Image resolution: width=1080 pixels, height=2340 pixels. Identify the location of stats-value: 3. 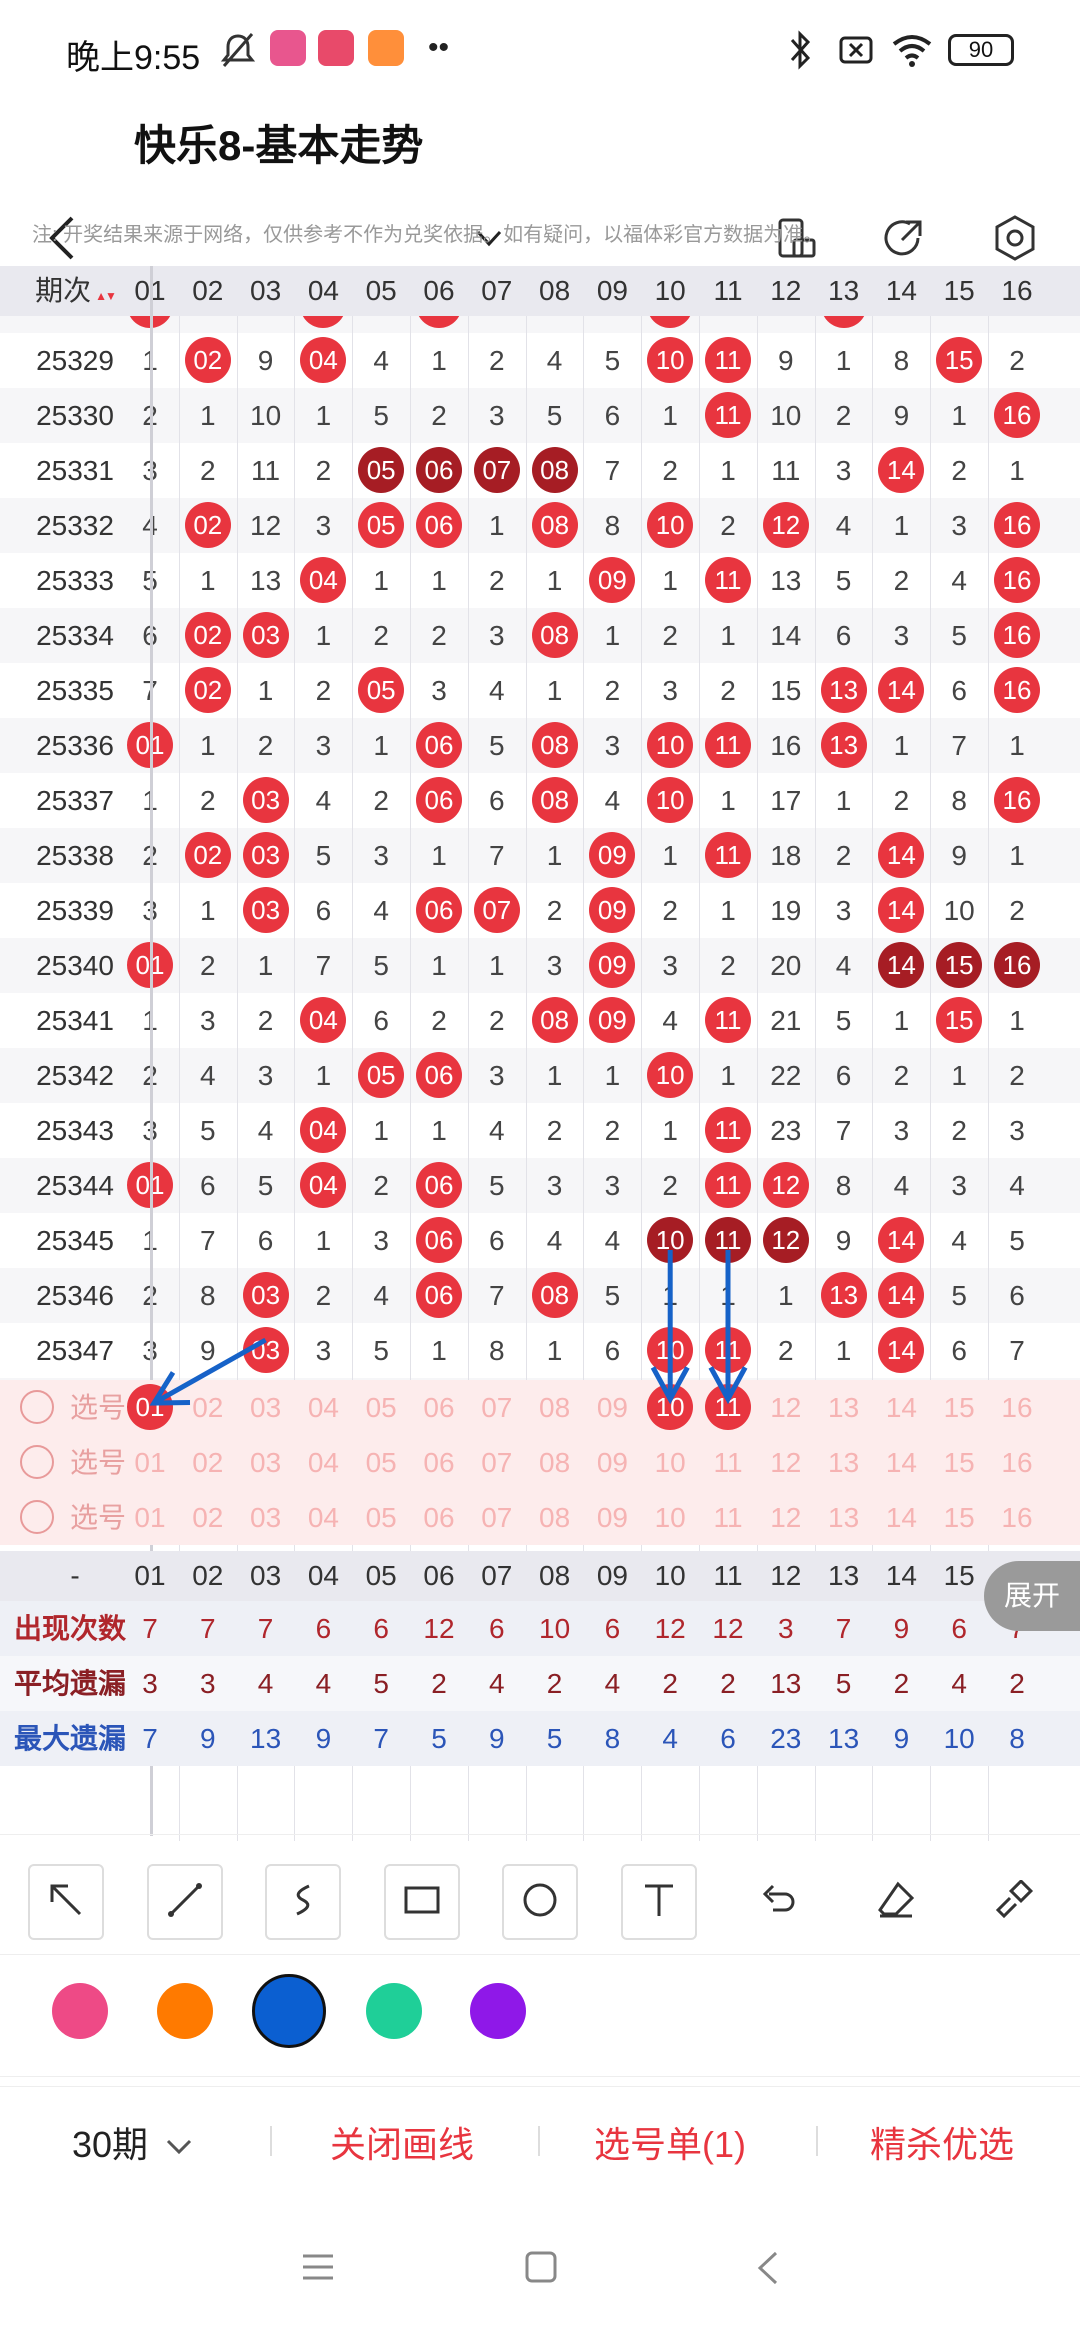
(208, 1683).